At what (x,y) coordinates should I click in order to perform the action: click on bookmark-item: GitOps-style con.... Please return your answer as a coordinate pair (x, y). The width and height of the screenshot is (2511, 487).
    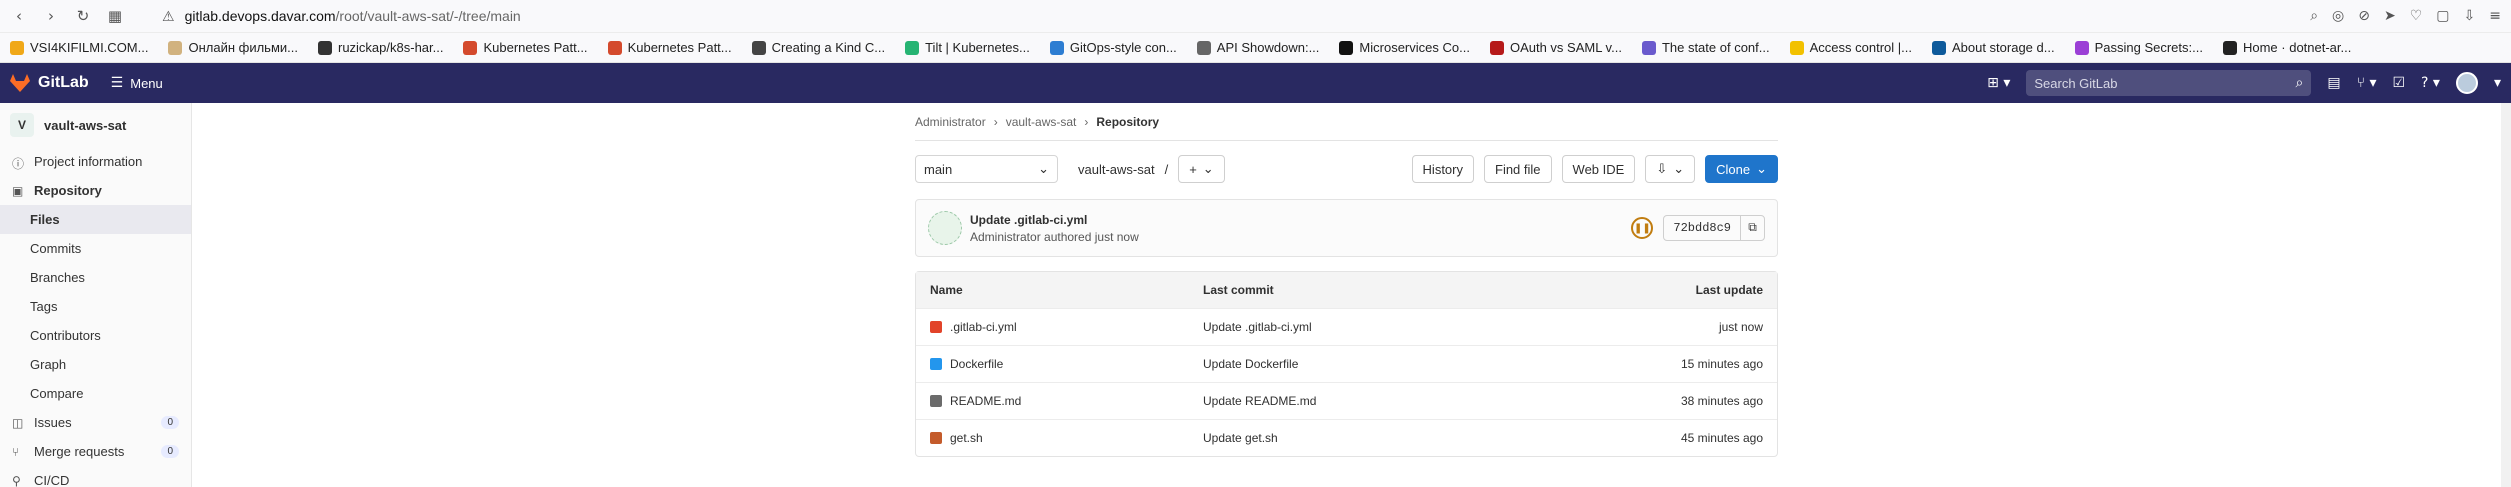
    Looking at the image, I should click on (1113, 47).